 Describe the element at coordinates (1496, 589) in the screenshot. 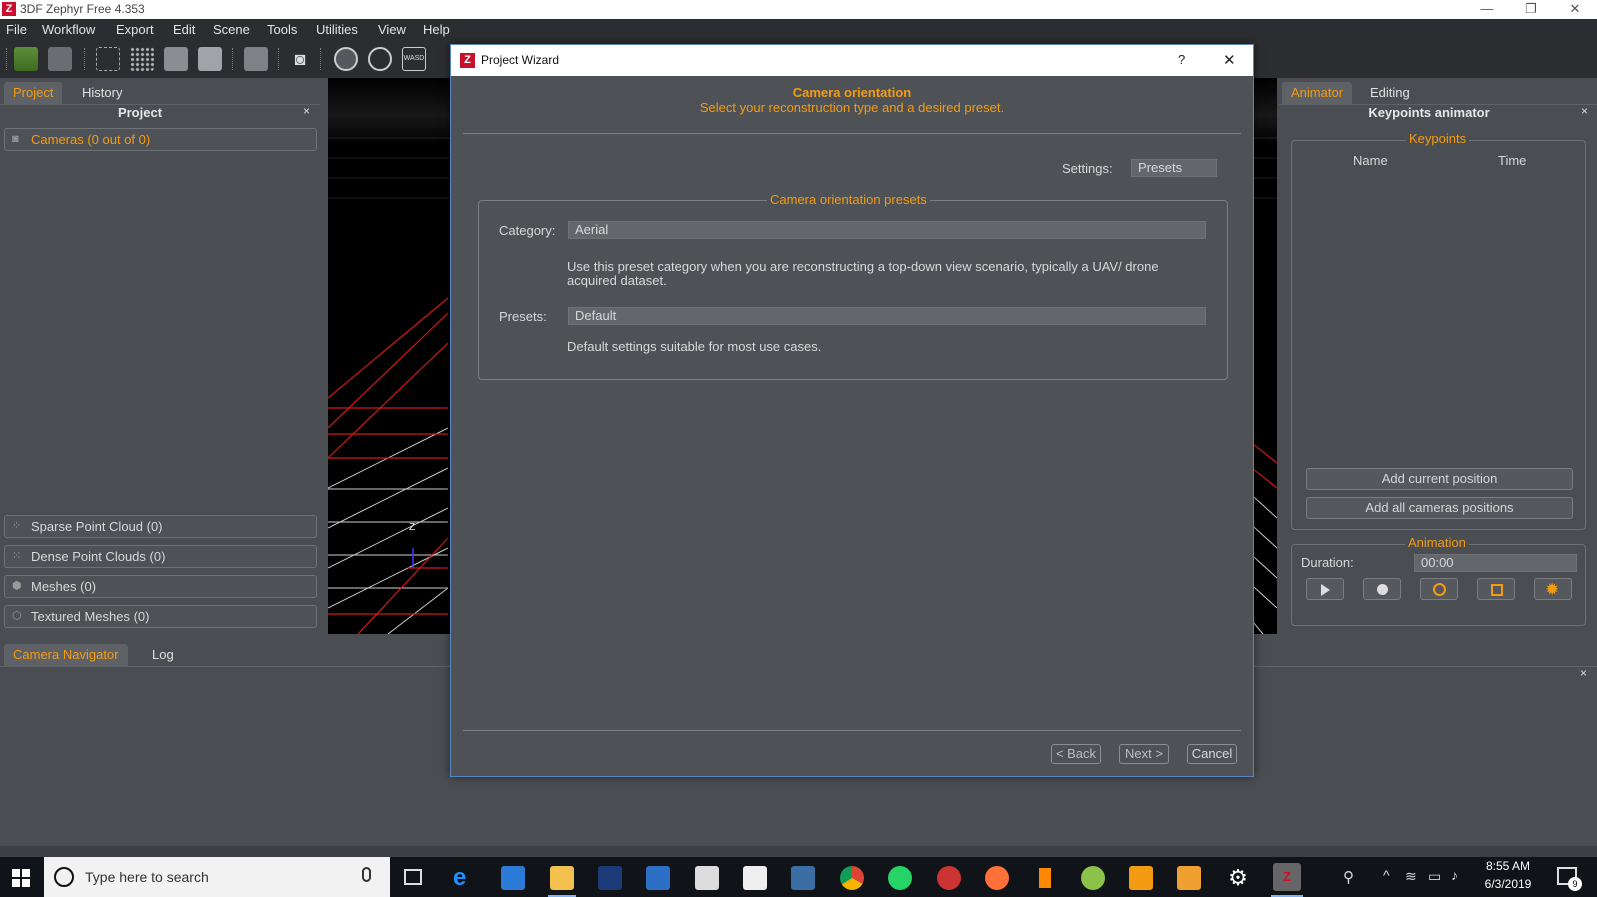

I see `save-animation-button` at that location.